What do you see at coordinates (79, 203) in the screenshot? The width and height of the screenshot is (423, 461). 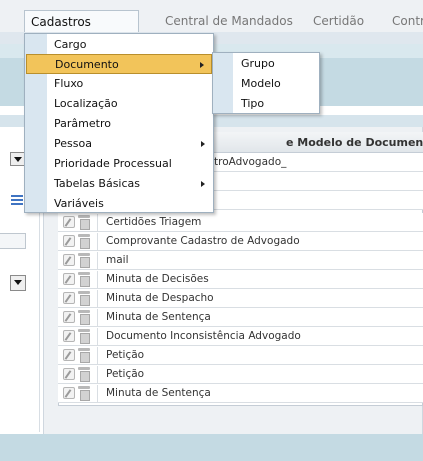 I see `menu-item-label: Variáveis` at bounding box center [79, 203].